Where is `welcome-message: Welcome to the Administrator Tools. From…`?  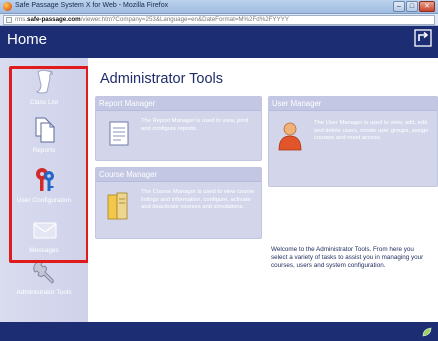
welcome-message: Welcome to the Administrator Tools. From… is located at coordinates (347, 257).